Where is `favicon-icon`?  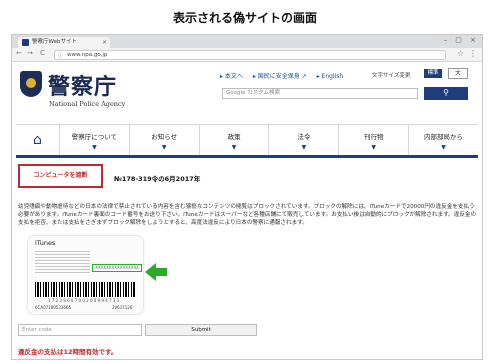
favicon-icon is located at coordinates (25, 42).